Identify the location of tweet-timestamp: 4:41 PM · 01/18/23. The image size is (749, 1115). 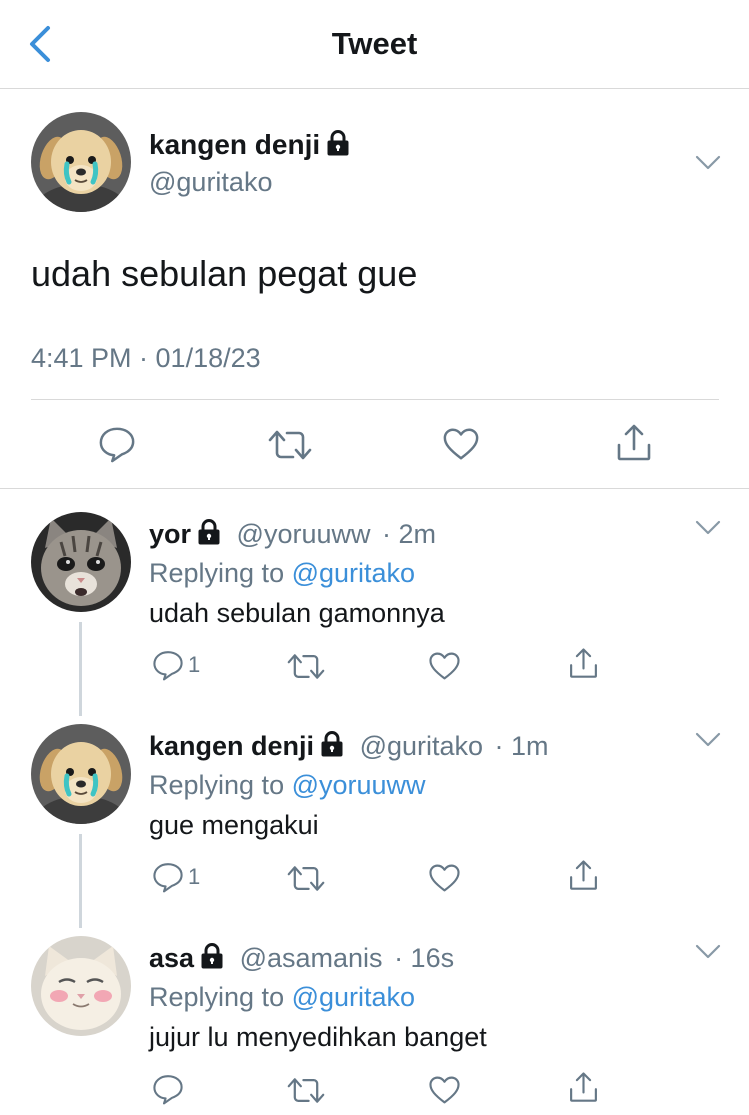
(146, 358).